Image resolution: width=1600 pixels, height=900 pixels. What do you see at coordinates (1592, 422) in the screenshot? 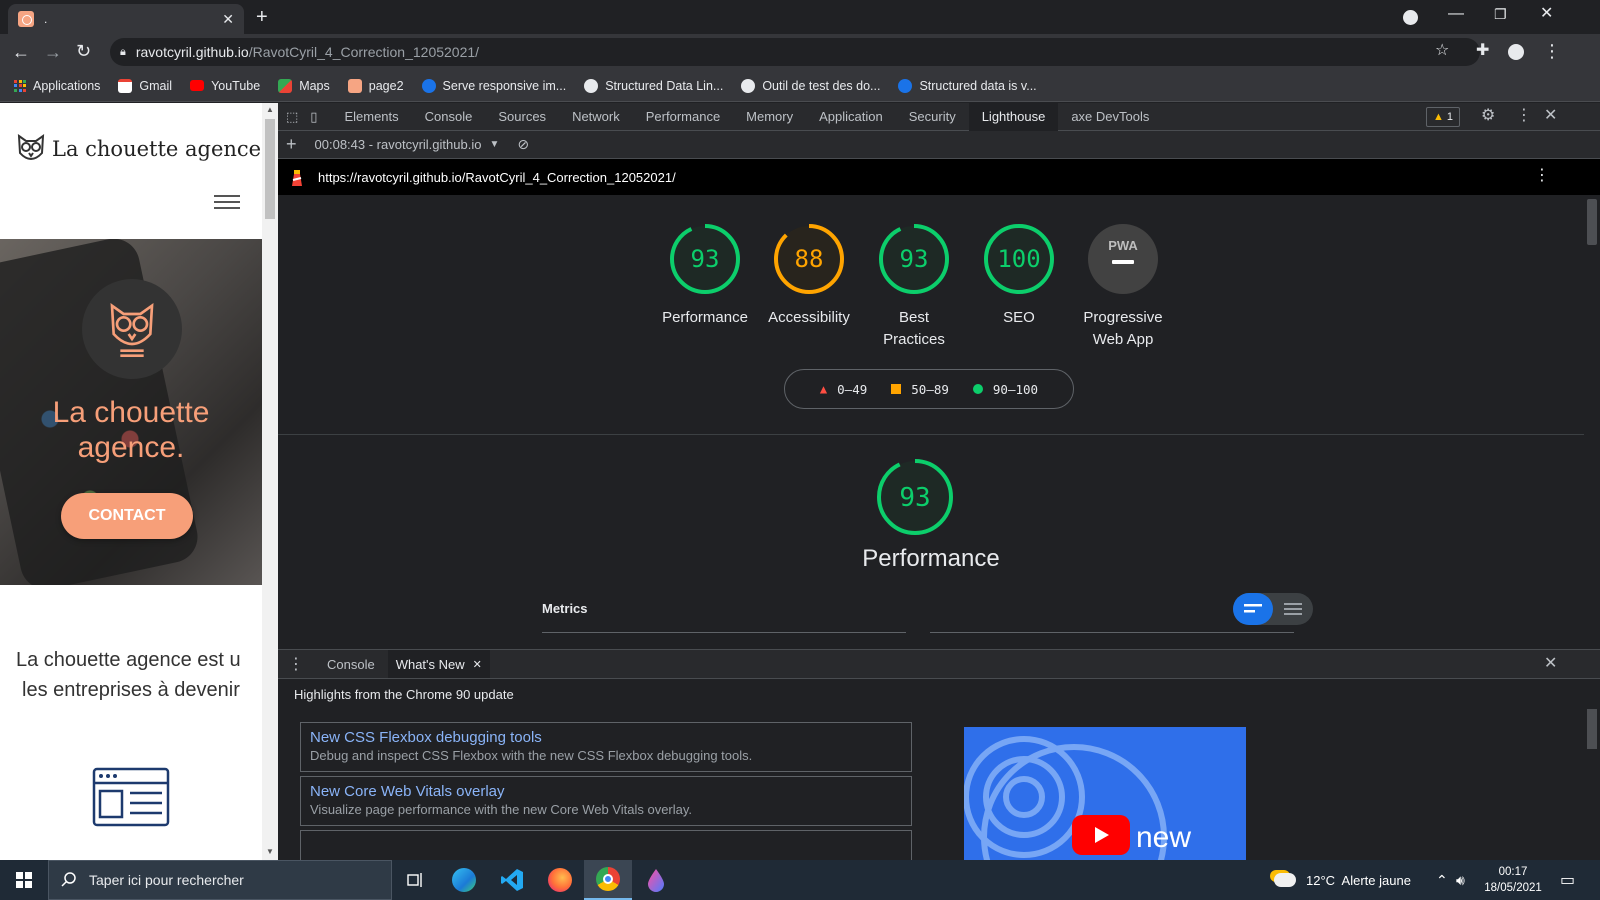
I see `report-scrollbar` at bounding box center [1592, 422].